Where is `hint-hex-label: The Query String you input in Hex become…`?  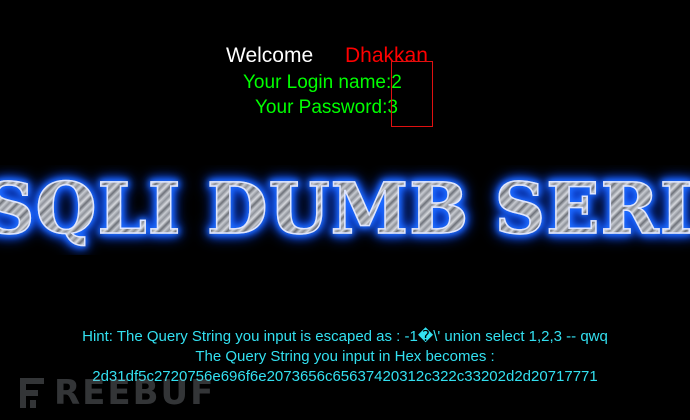 hint-hex-label: The Query String you input in Hex become… is located at coordinates (345, 356).